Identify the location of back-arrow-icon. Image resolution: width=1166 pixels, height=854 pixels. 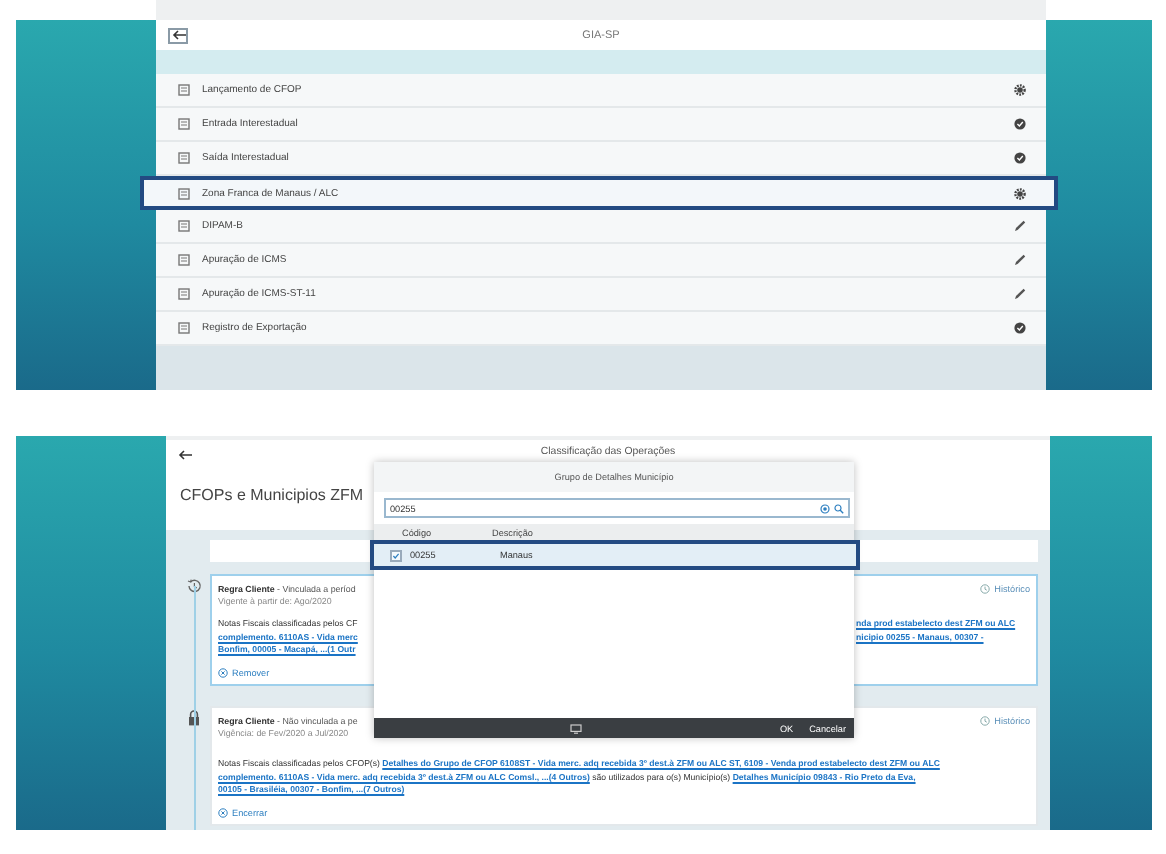
(185, 454).